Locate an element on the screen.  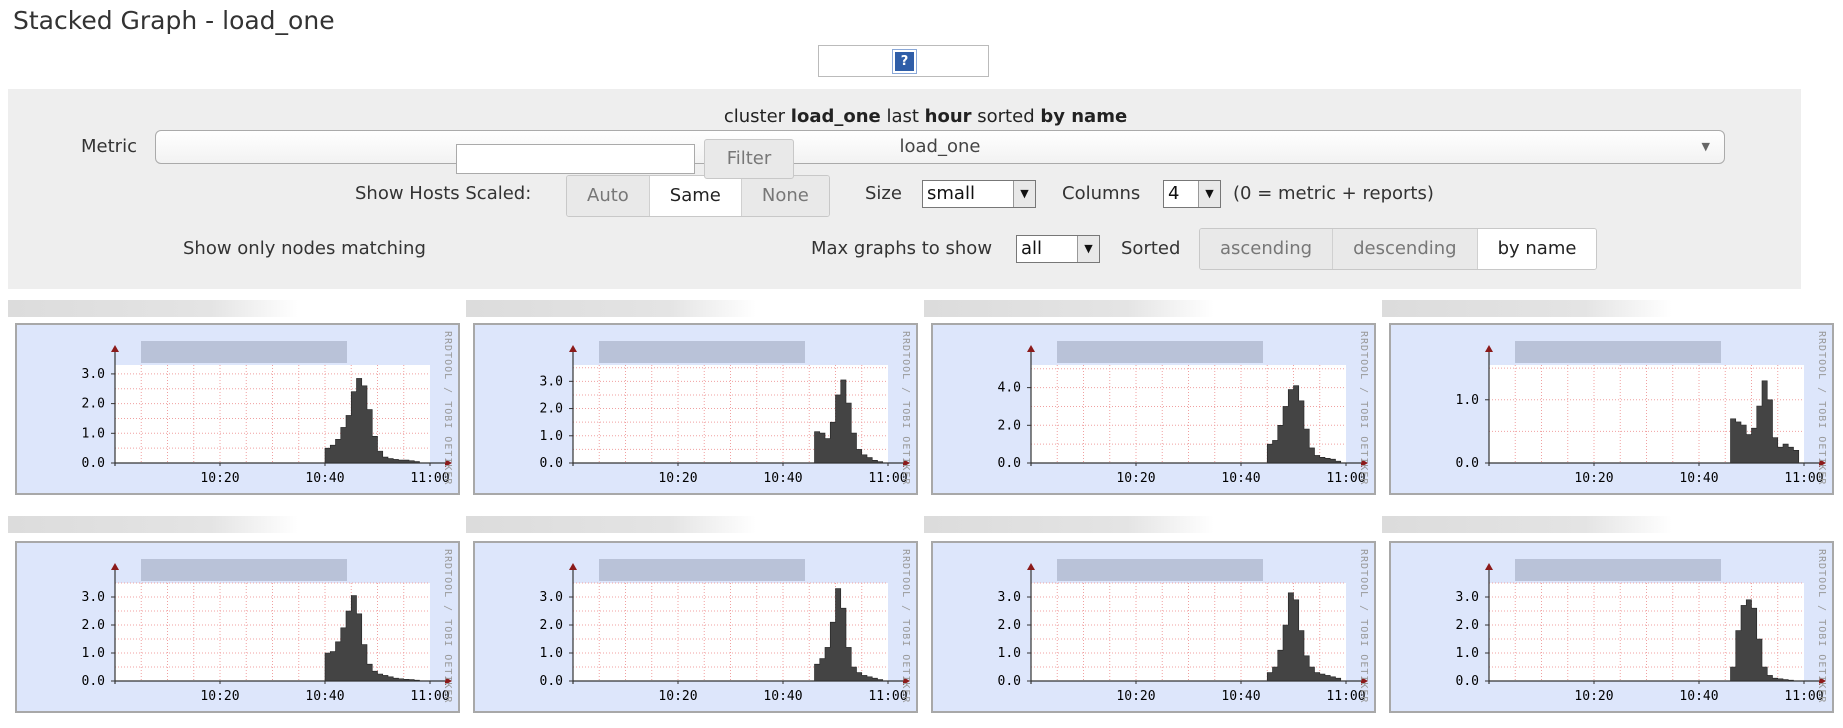
metric-select-value: load_one is located at coordinates (940, 146).